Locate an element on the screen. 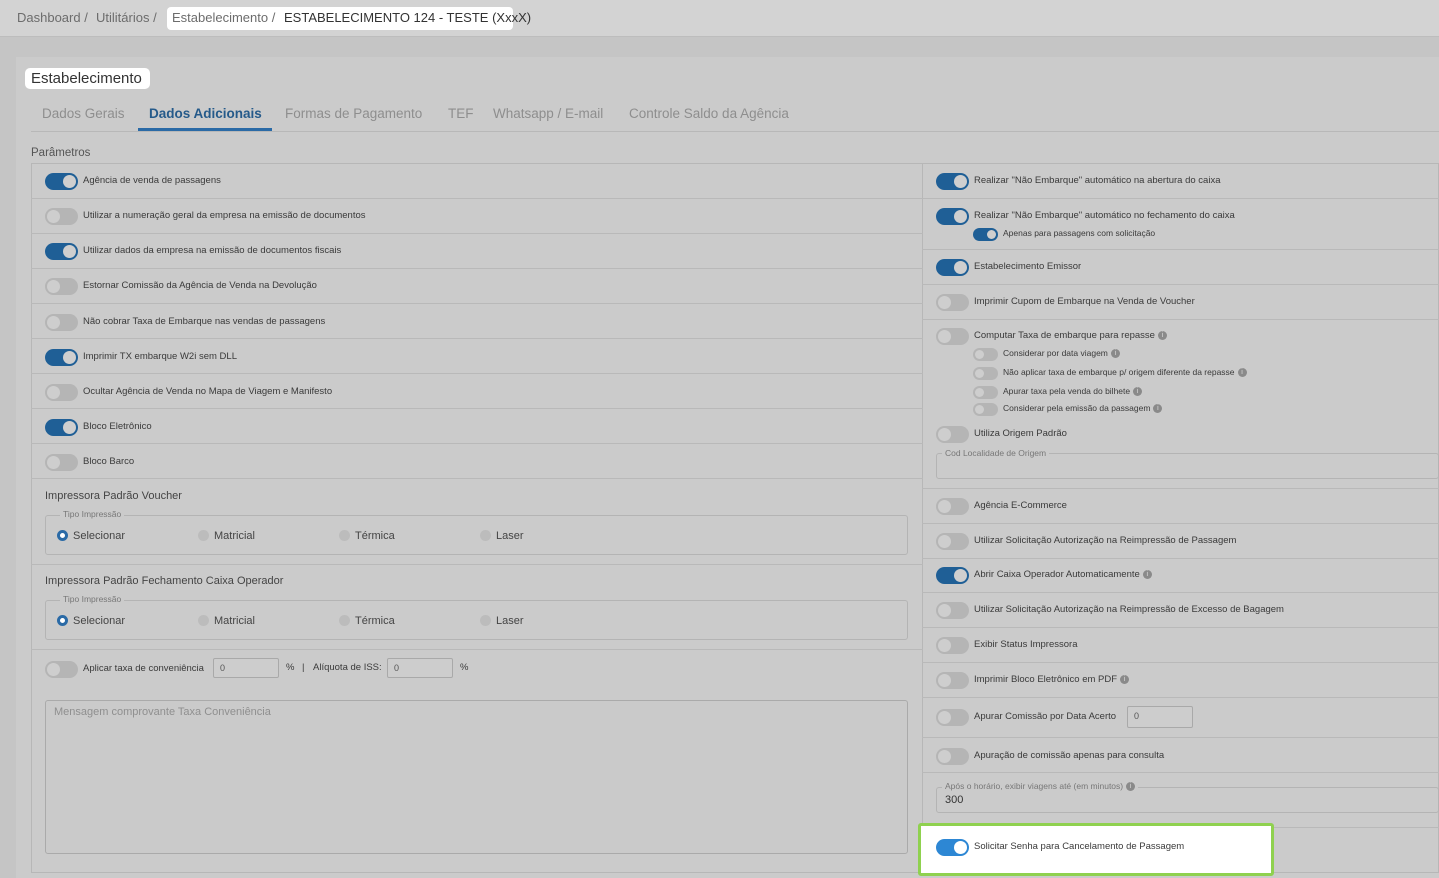 Image resolution: width=1439 pixels, height=878 pixels. apurar-comissao-input: 0 is located at coordinates (1160, 717).